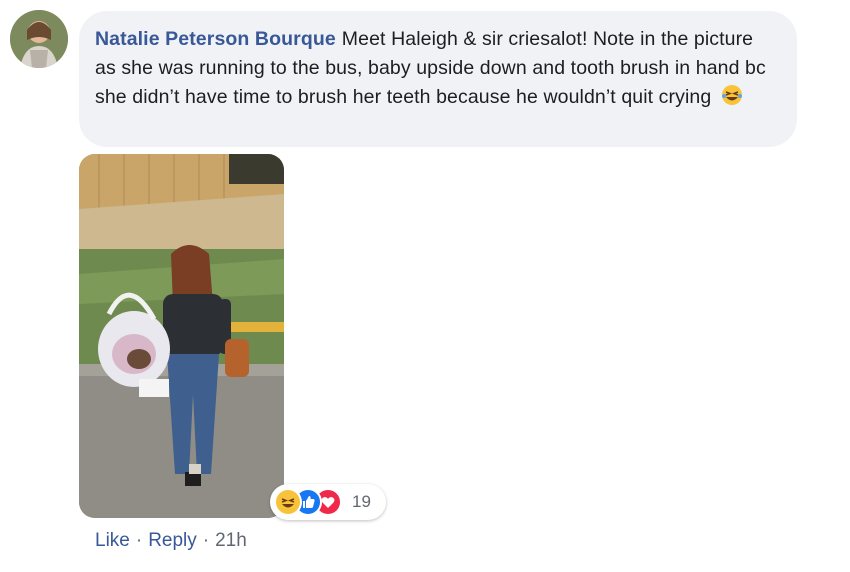 The image size is (850, 572). I want to click on avatar, so click(39, 39).